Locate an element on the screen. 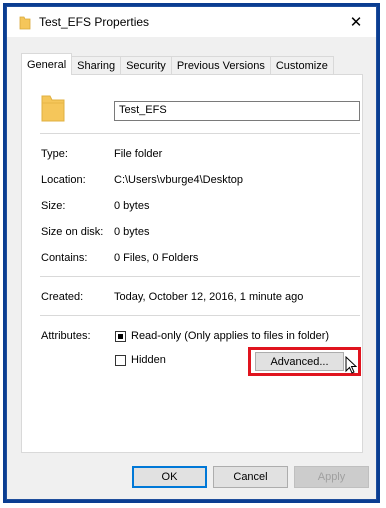 This screenshot has height=508, width=386. size-label: Size: is located at coordinates (53, 206).